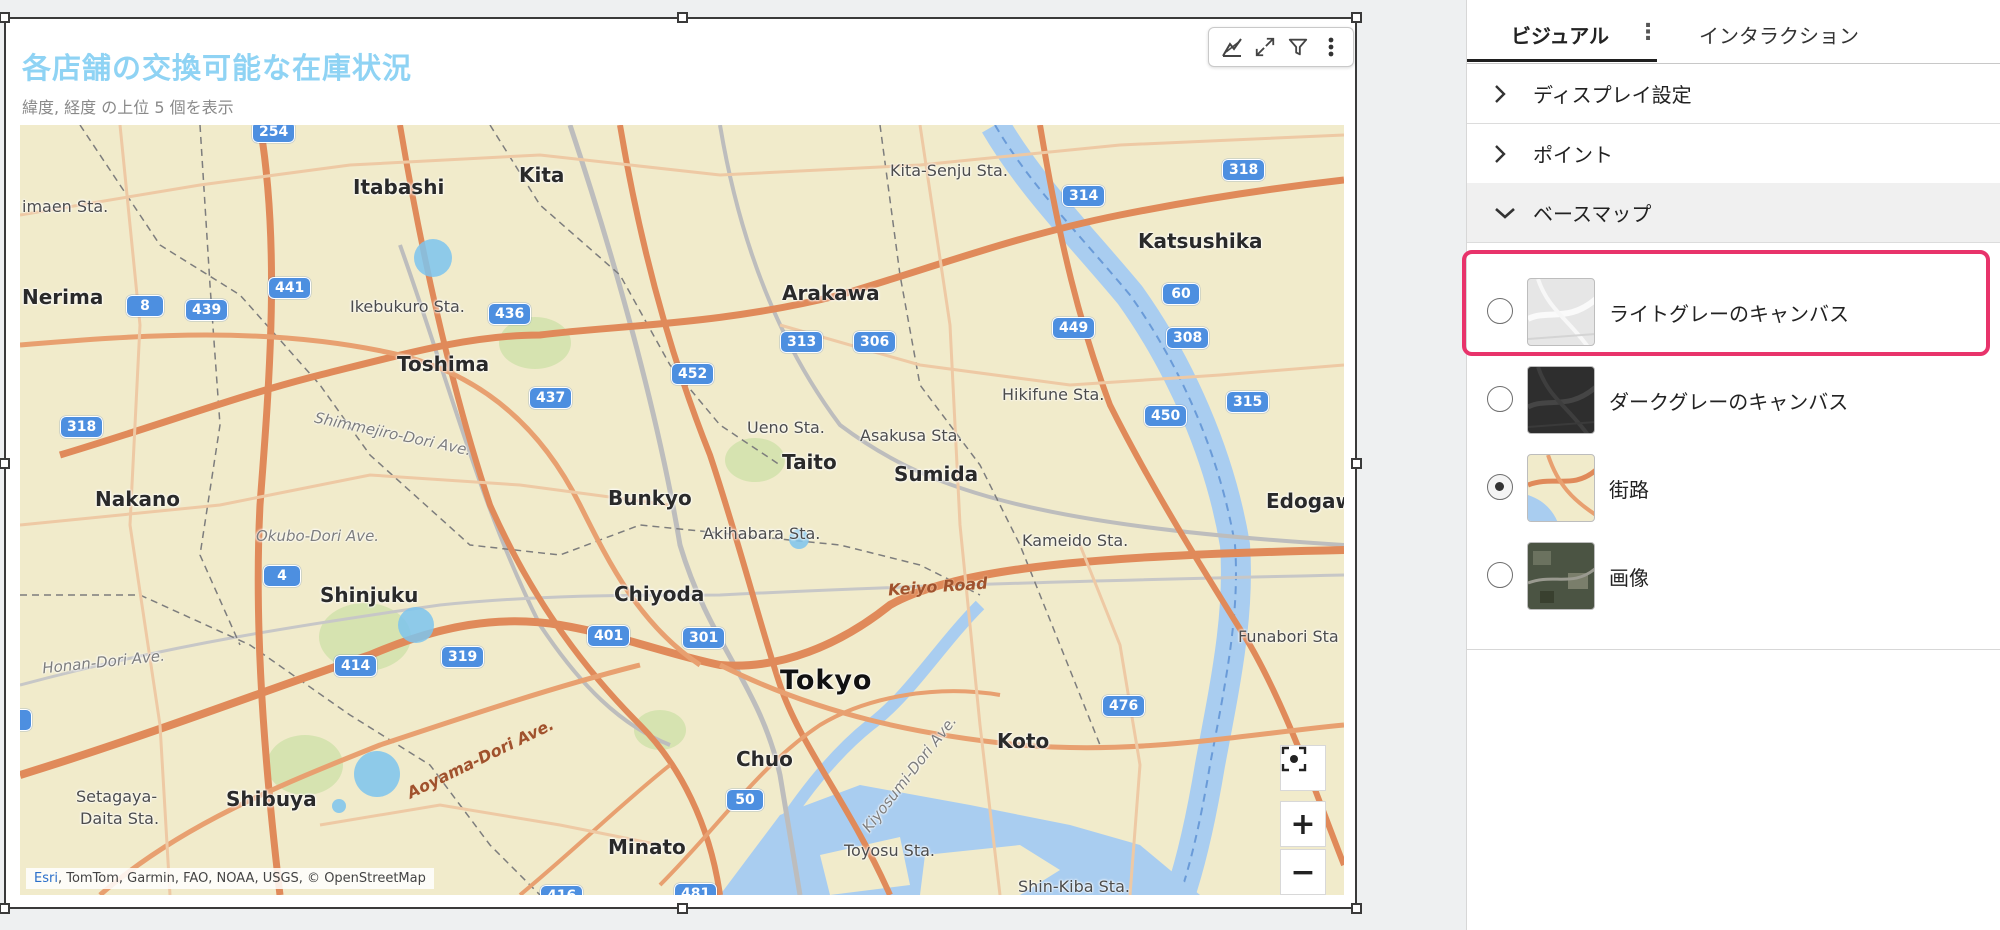 This screenshot has width=2000, height=930. What do you see at coordinates (1294, 759) in the screenshot?
I see `locate-icon` at bounding box center [1294, 759].